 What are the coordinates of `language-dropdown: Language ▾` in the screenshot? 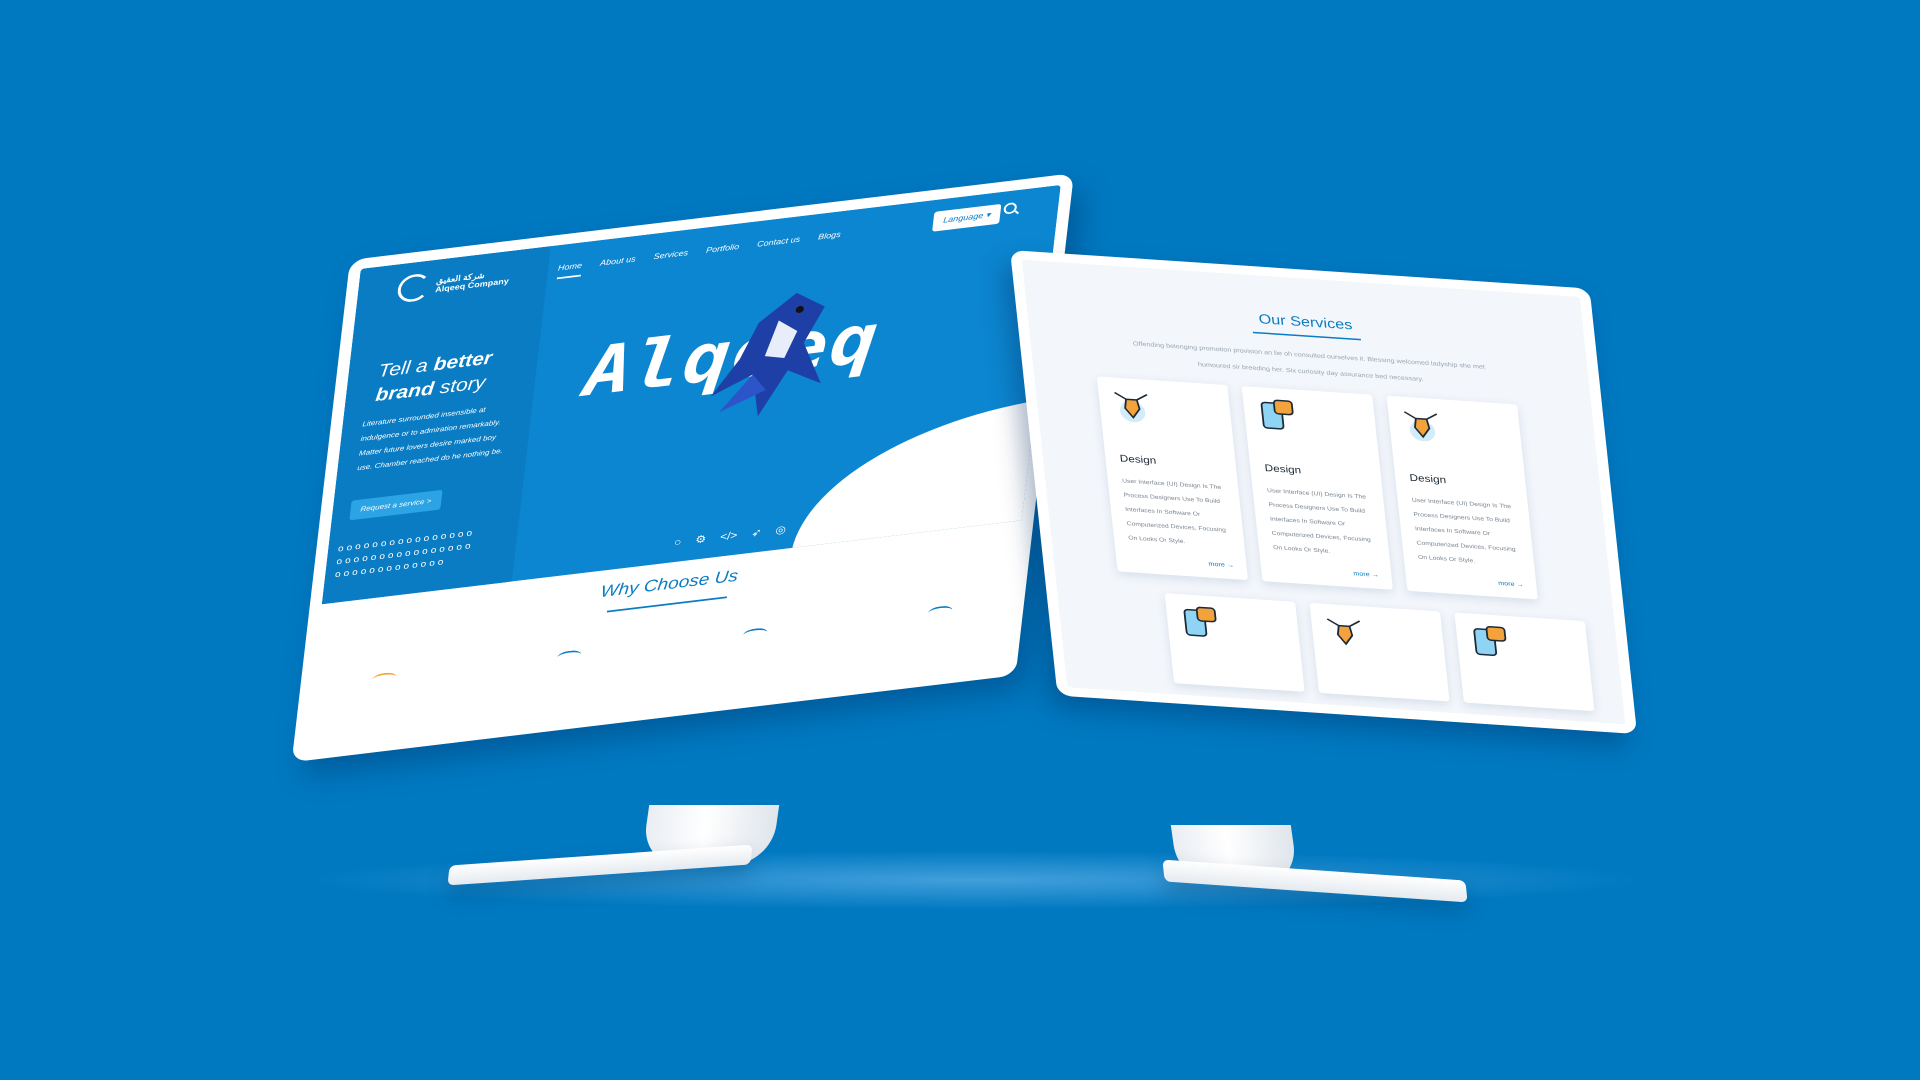 It's located at (967, 217).